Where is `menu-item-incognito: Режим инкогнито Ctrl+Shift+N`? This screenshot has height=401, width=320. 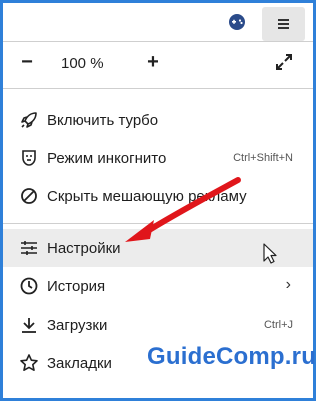 menu-item-incognito: Режим инкогнито Ctrl+Shift+N is located at coordinates (158, 158).